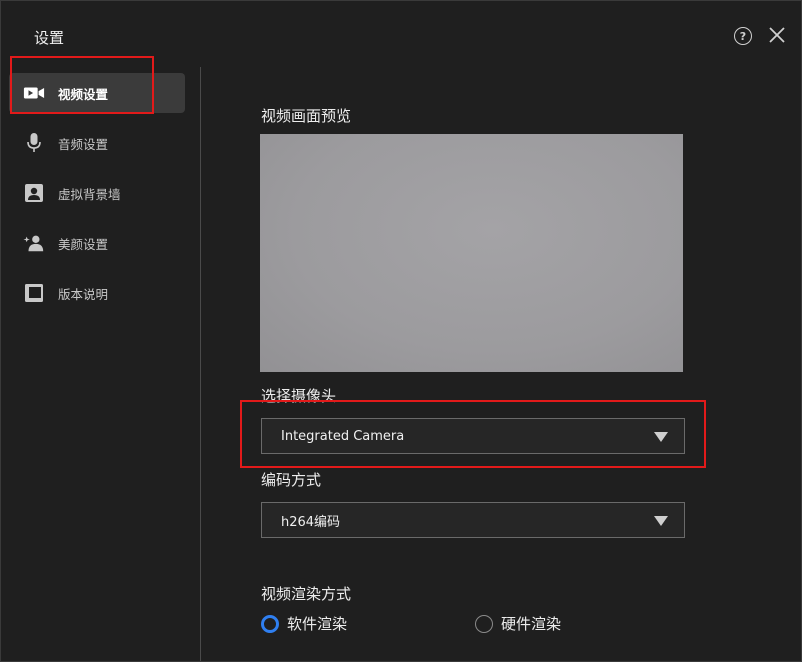 The width and height of the screenshot is (802, 662). What do you see at coordinates (743, 36) in the screenshot?
I see `help-icon: ?` at bounding box center [743, 36].